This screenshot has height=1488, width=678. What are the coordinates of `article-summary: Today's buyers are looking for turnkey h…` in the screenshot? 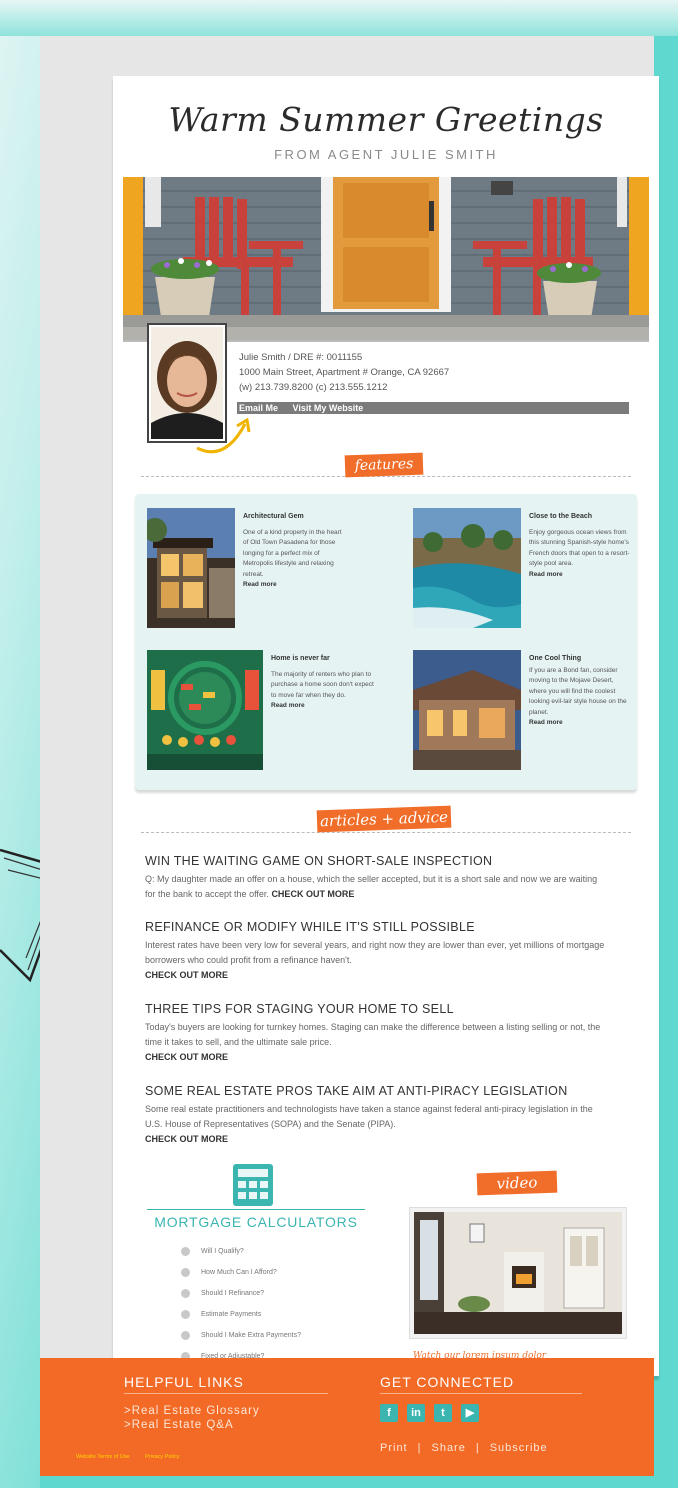 It's located at (375, 1042).